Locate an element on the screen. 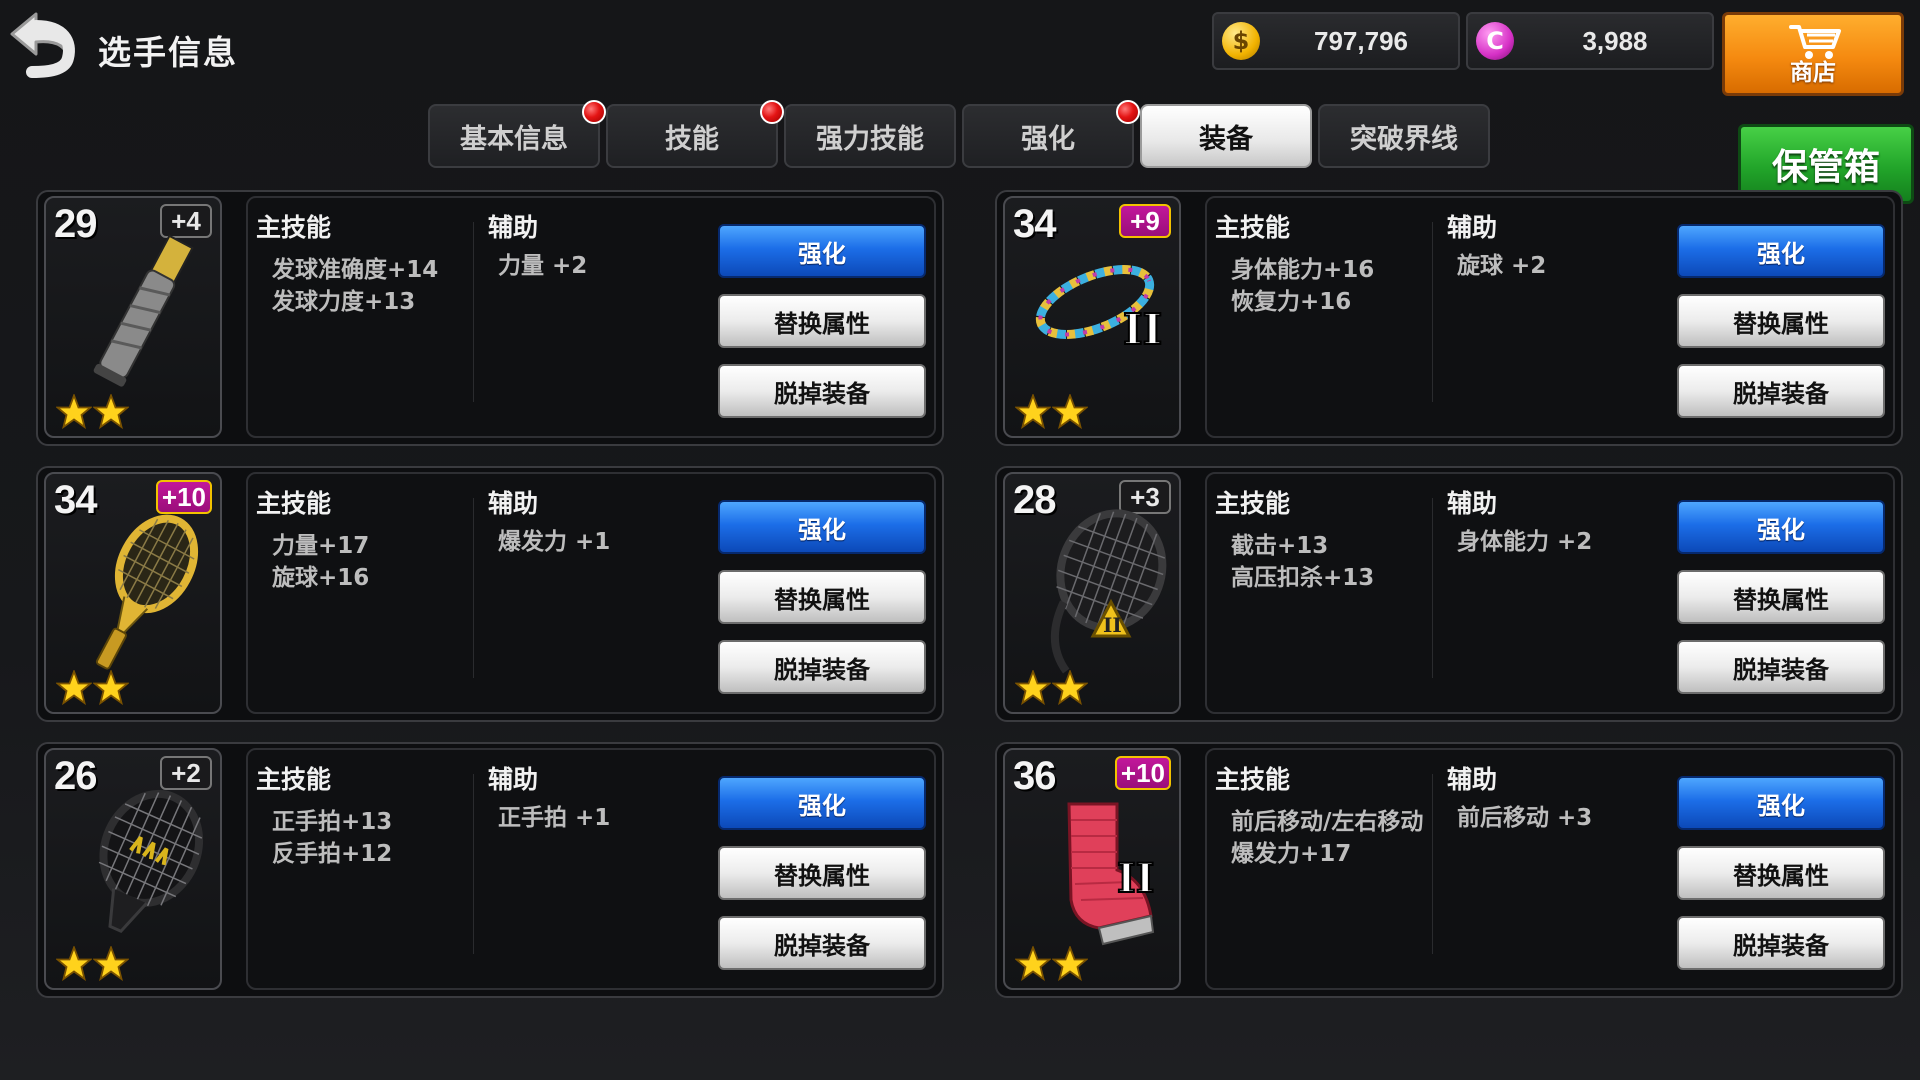 This screenshot has height=1080, width=1920. gold-coin-icon: $ is located at coordinates (1241, 41).